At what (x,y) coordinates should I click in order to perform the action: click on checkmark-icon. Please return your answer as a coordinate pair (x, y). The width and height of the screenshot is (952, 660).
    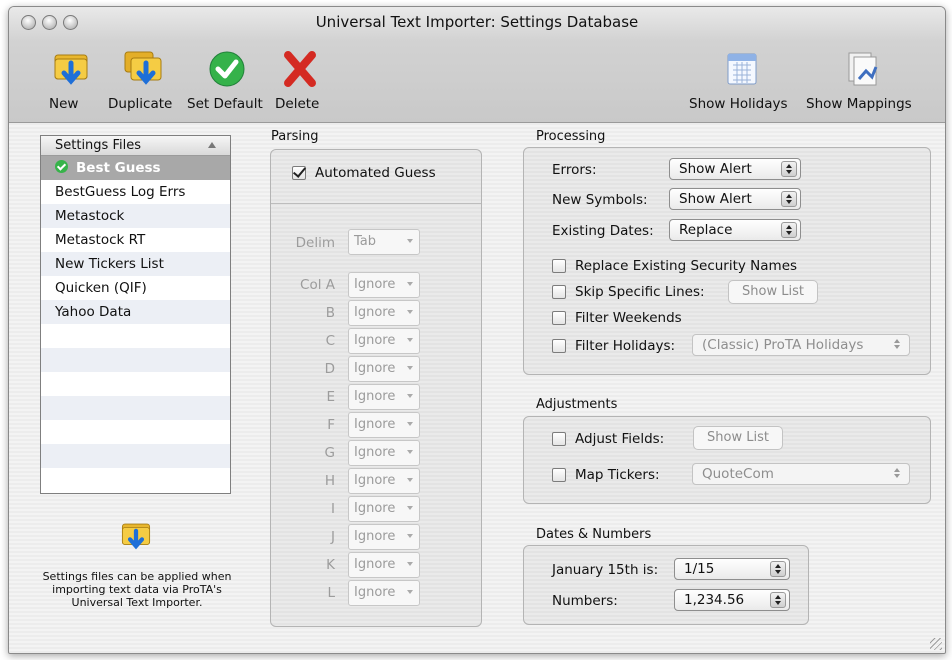
    Looking at the image, I should click on (227, 69).